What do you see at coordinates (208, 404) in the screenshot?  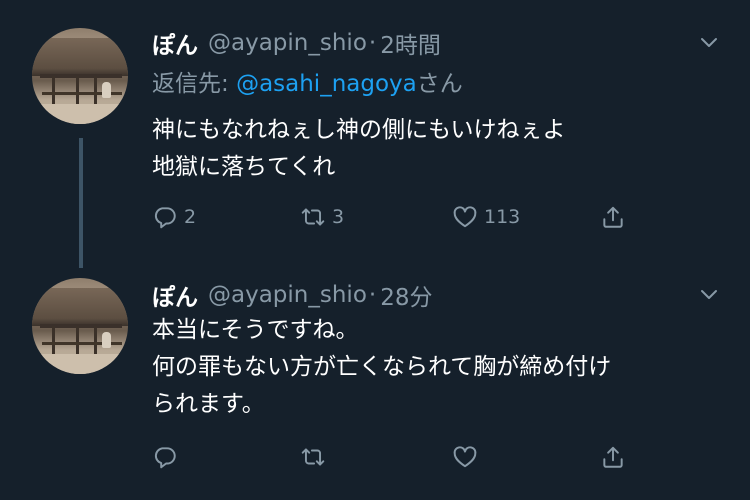 I see `tweet-text-line: られます。` at bounding box center [208, 404].